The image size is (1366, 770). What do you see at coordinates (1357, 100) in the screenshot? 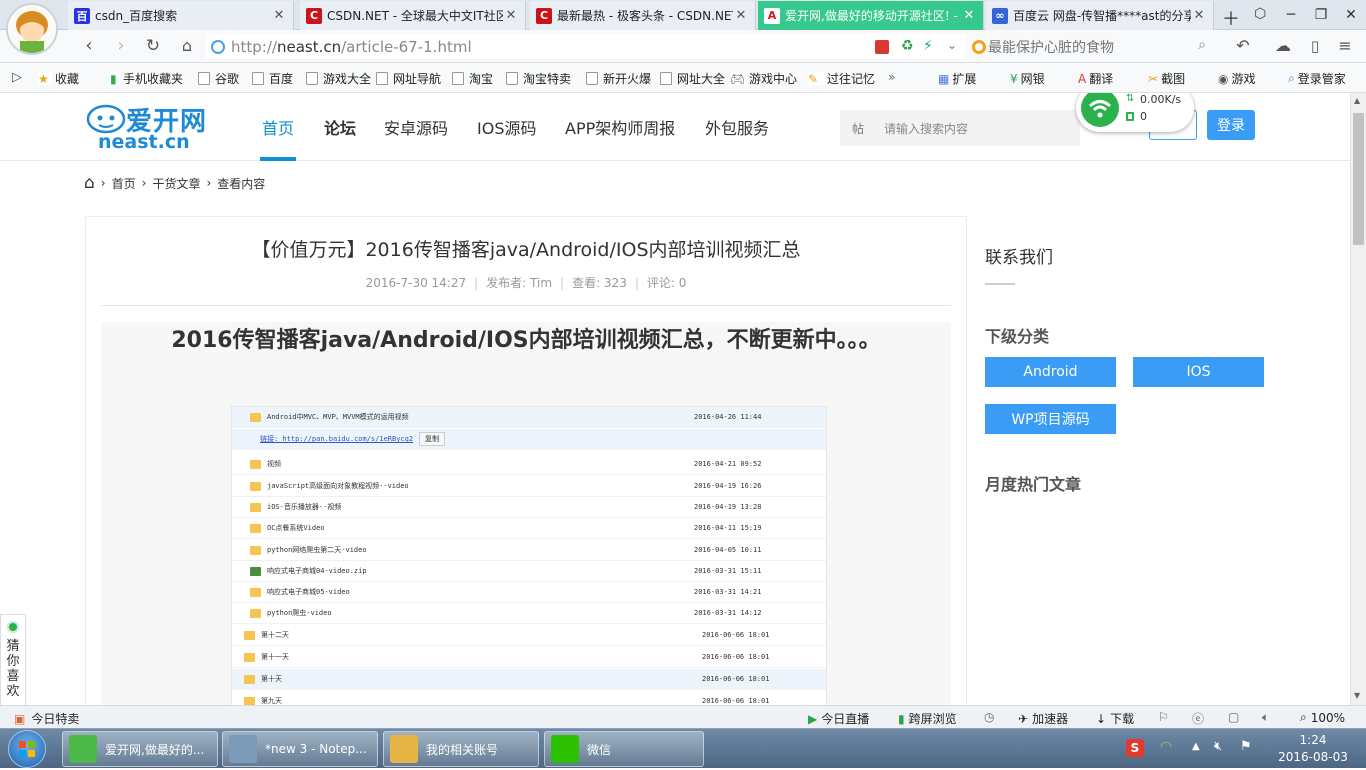
I see `scroll-up-icon: ▲` at bounding box center [1357, 100].